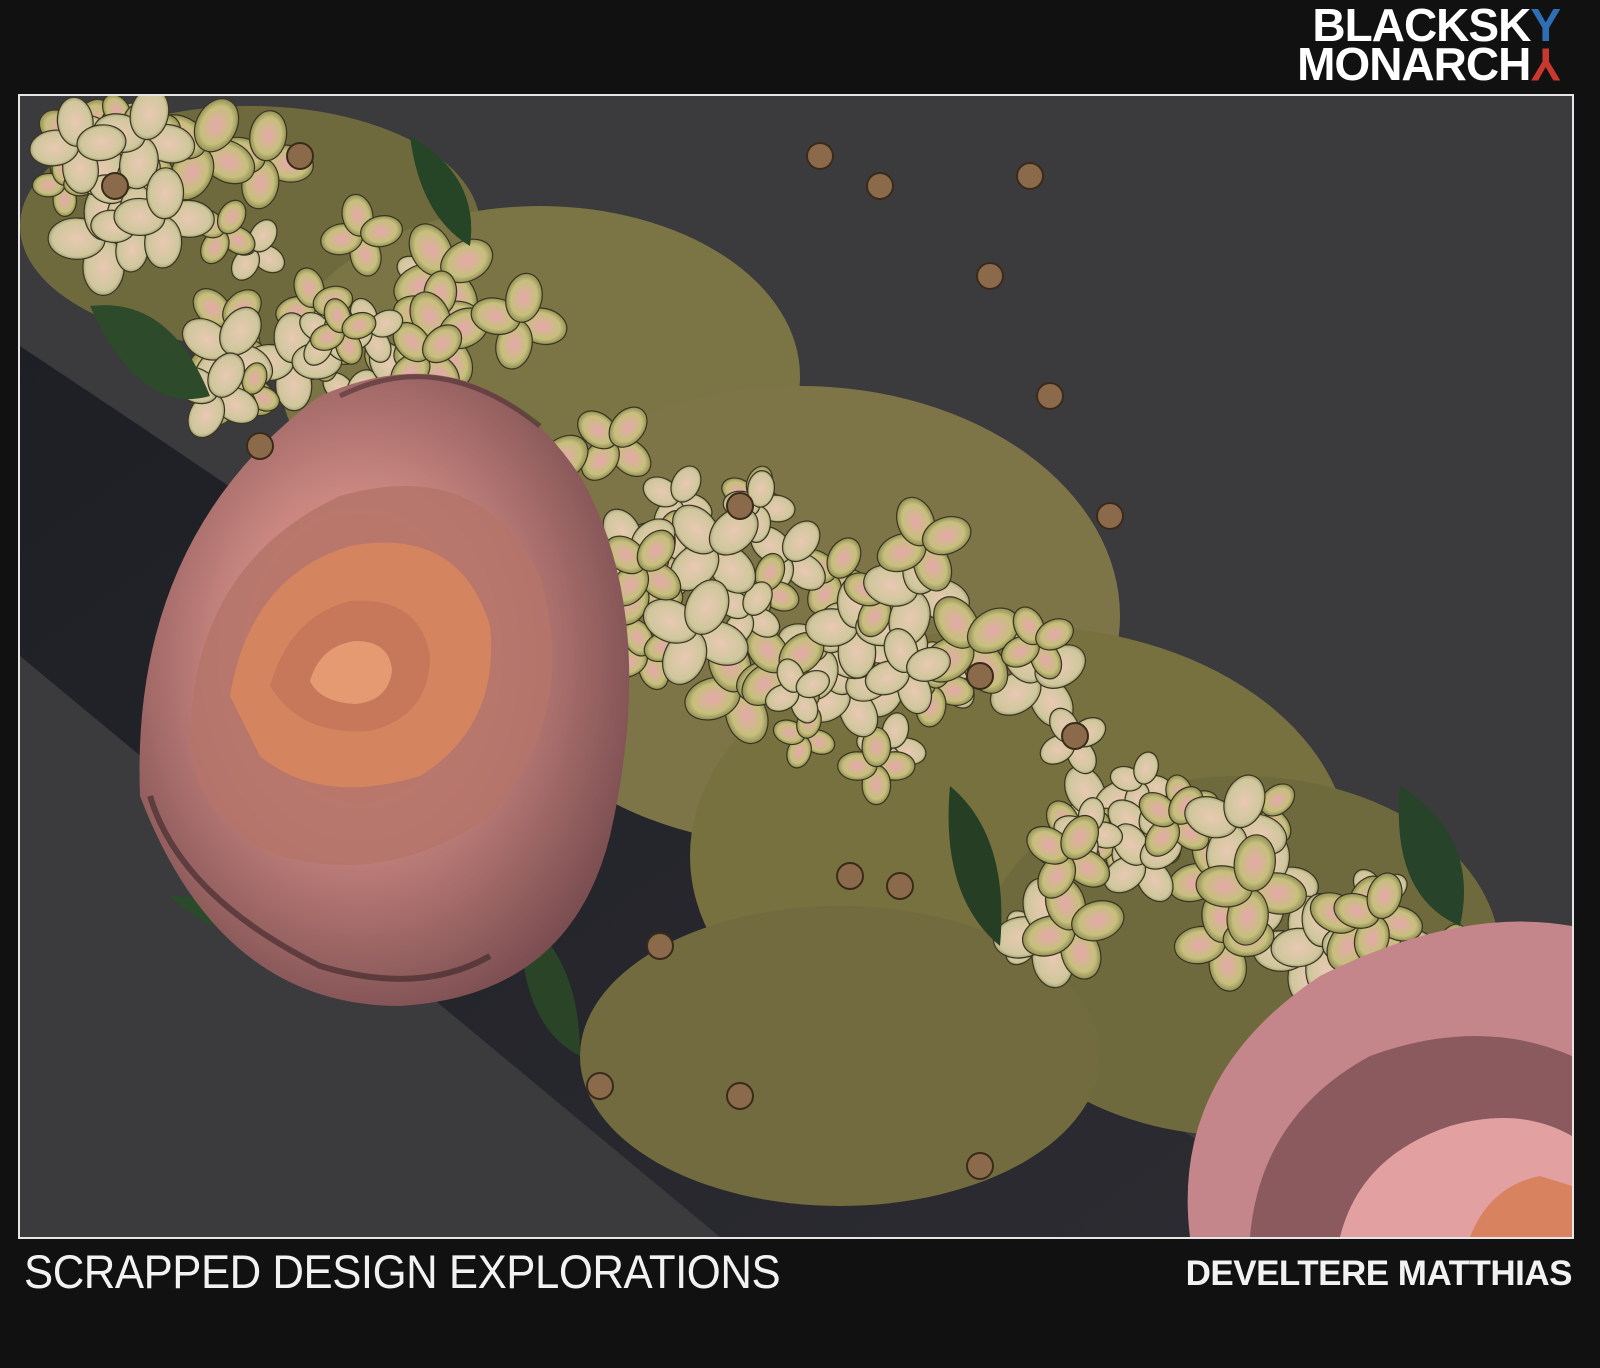 The height and width of the screenshot is (1368, 1600). I want to click on logo-line-2: MONARCHY, so click(1428, 64).